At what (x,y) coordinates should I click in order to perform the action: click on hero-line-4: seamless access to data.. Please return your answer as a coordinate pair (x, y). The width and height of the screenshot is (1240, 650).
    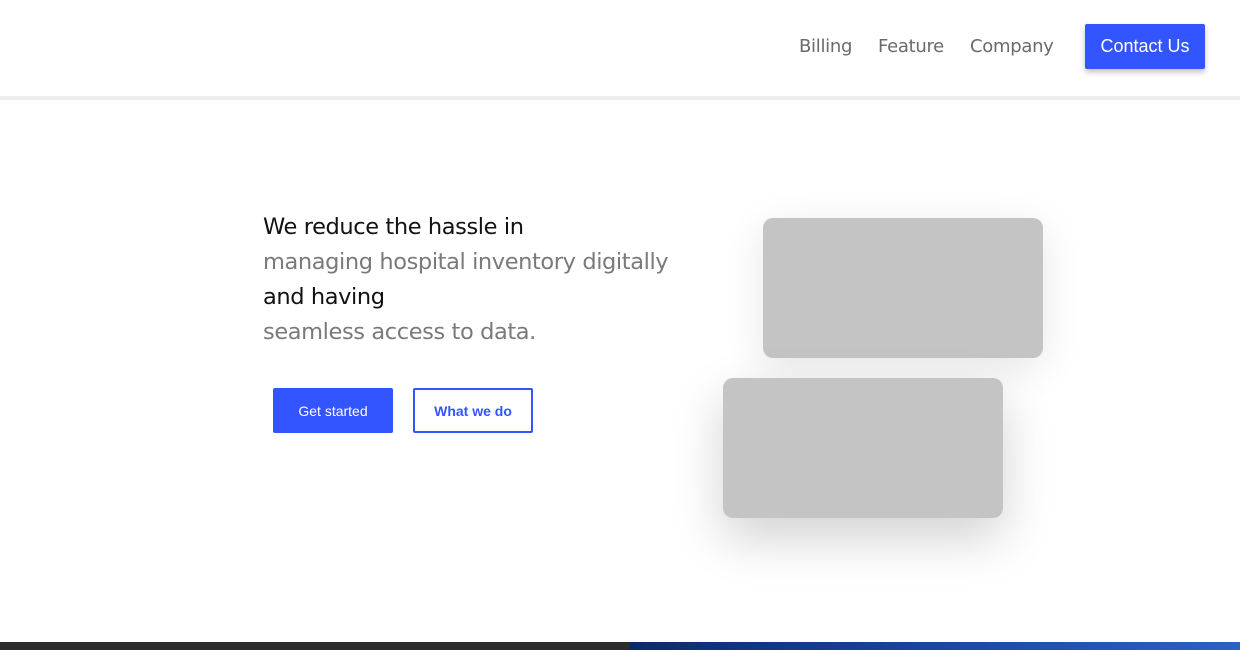
    Looking at the image, I should click on (399, 332).